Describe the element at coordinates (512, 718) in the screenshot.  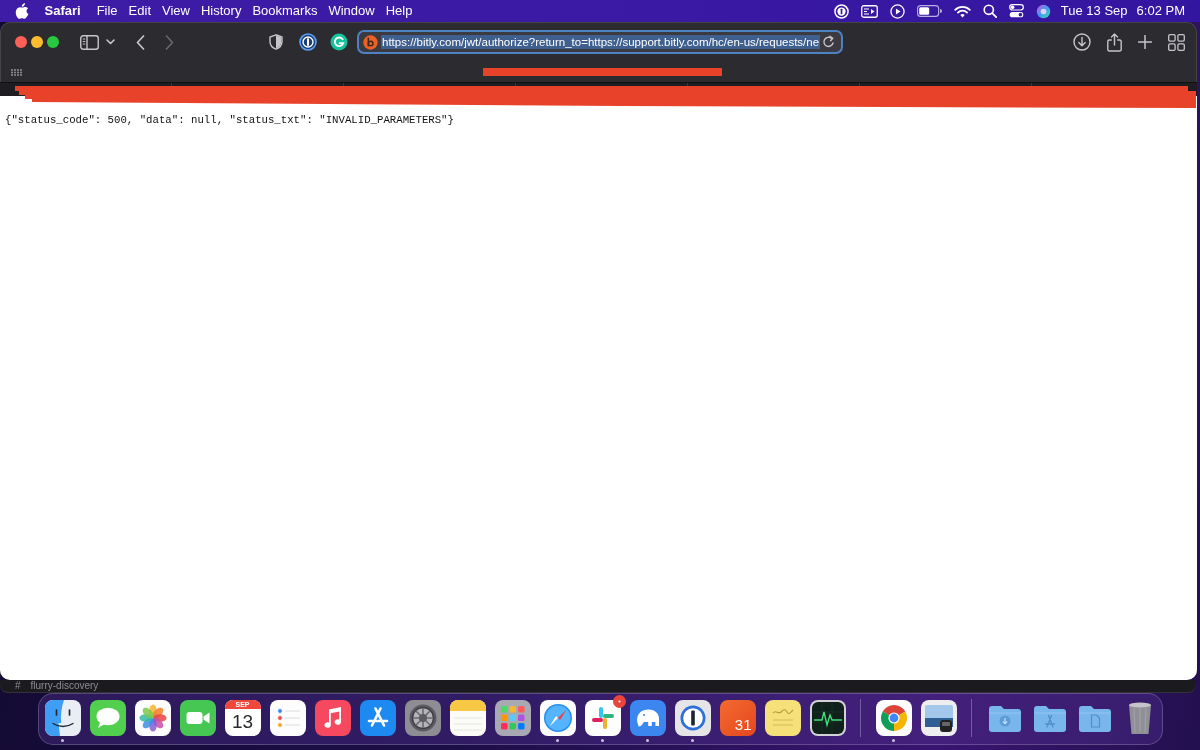
I see `app-grid-icon` at that location.